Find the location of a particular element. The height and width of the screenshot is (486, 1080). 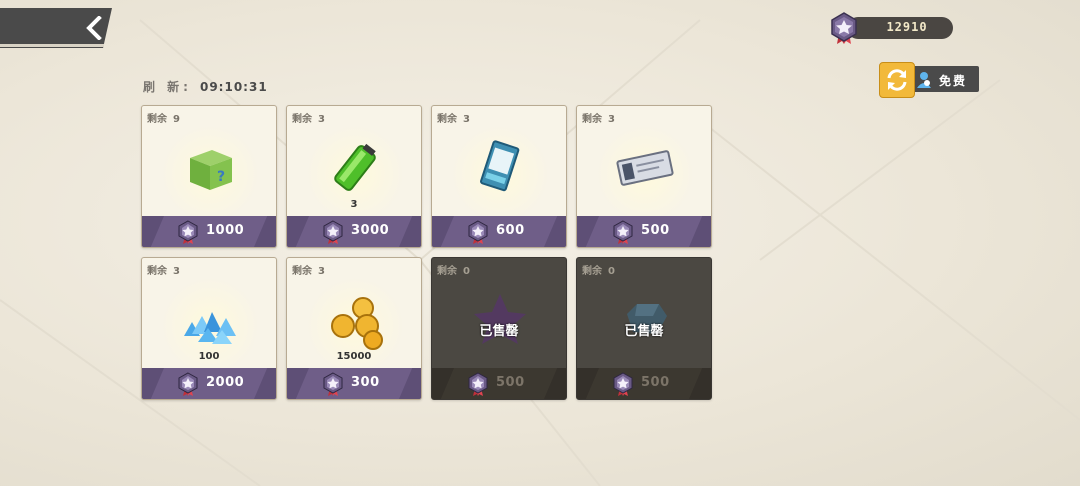

refresh-timer-value: 09:10:31 is located at coordinates (233, 87).